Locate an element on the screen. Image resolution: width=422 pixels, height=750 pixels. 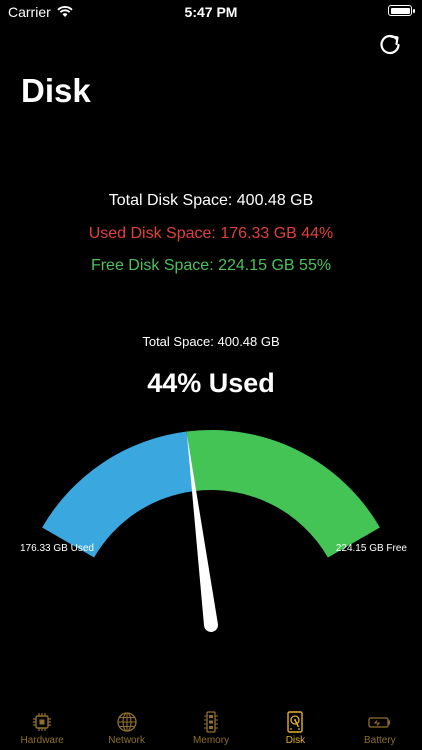
free-arc is located at coordinates (283, 493).